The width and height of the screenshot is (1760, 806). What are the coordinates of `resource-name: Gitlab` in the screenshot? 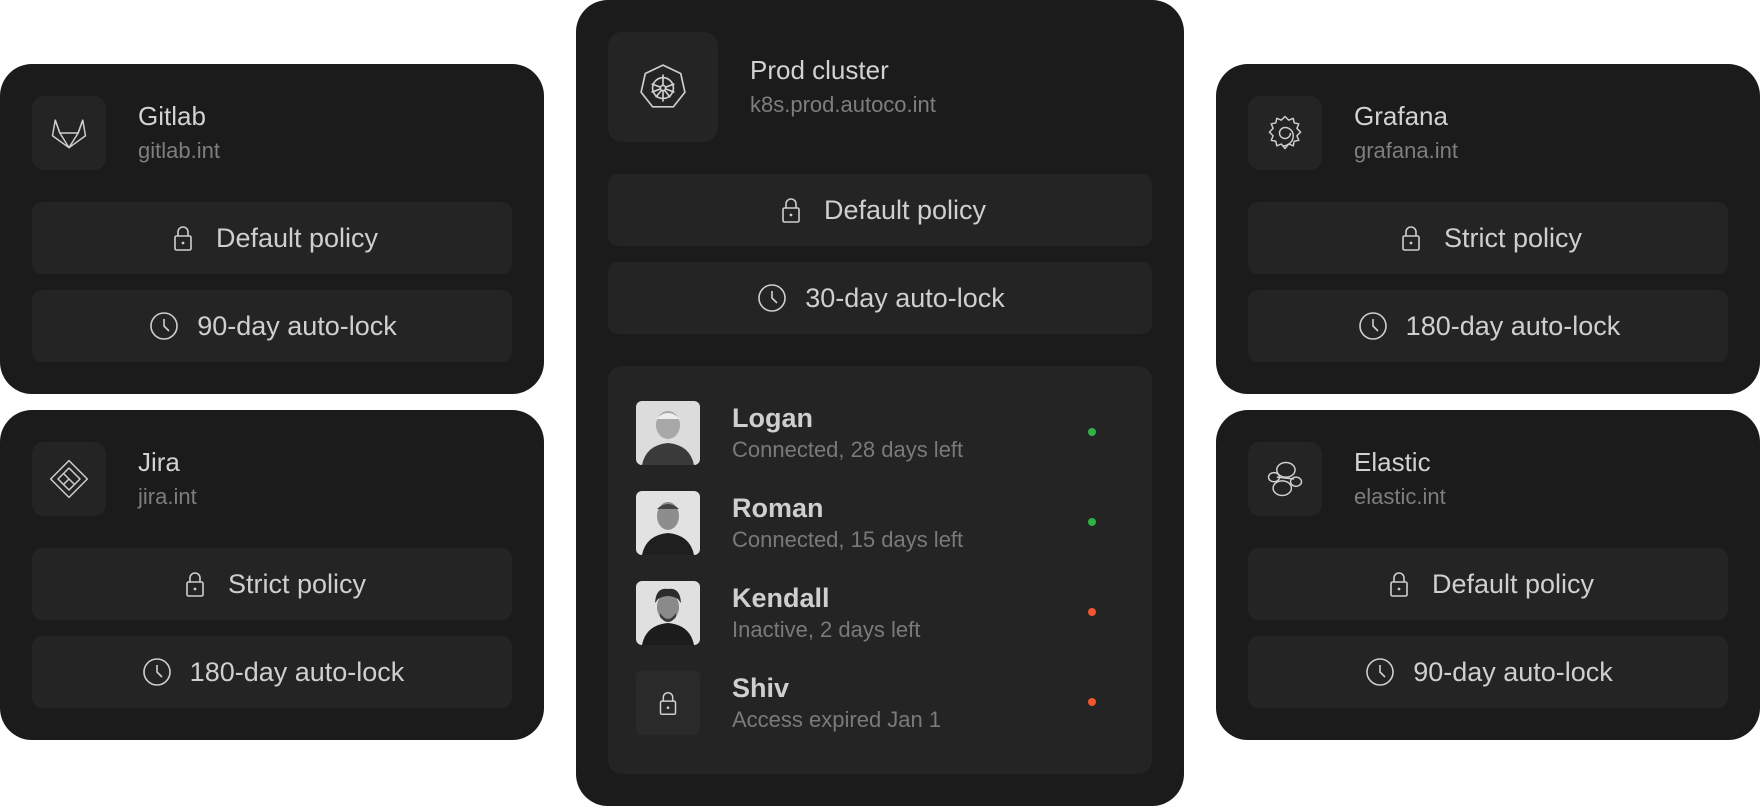 It's located at (172, 116).